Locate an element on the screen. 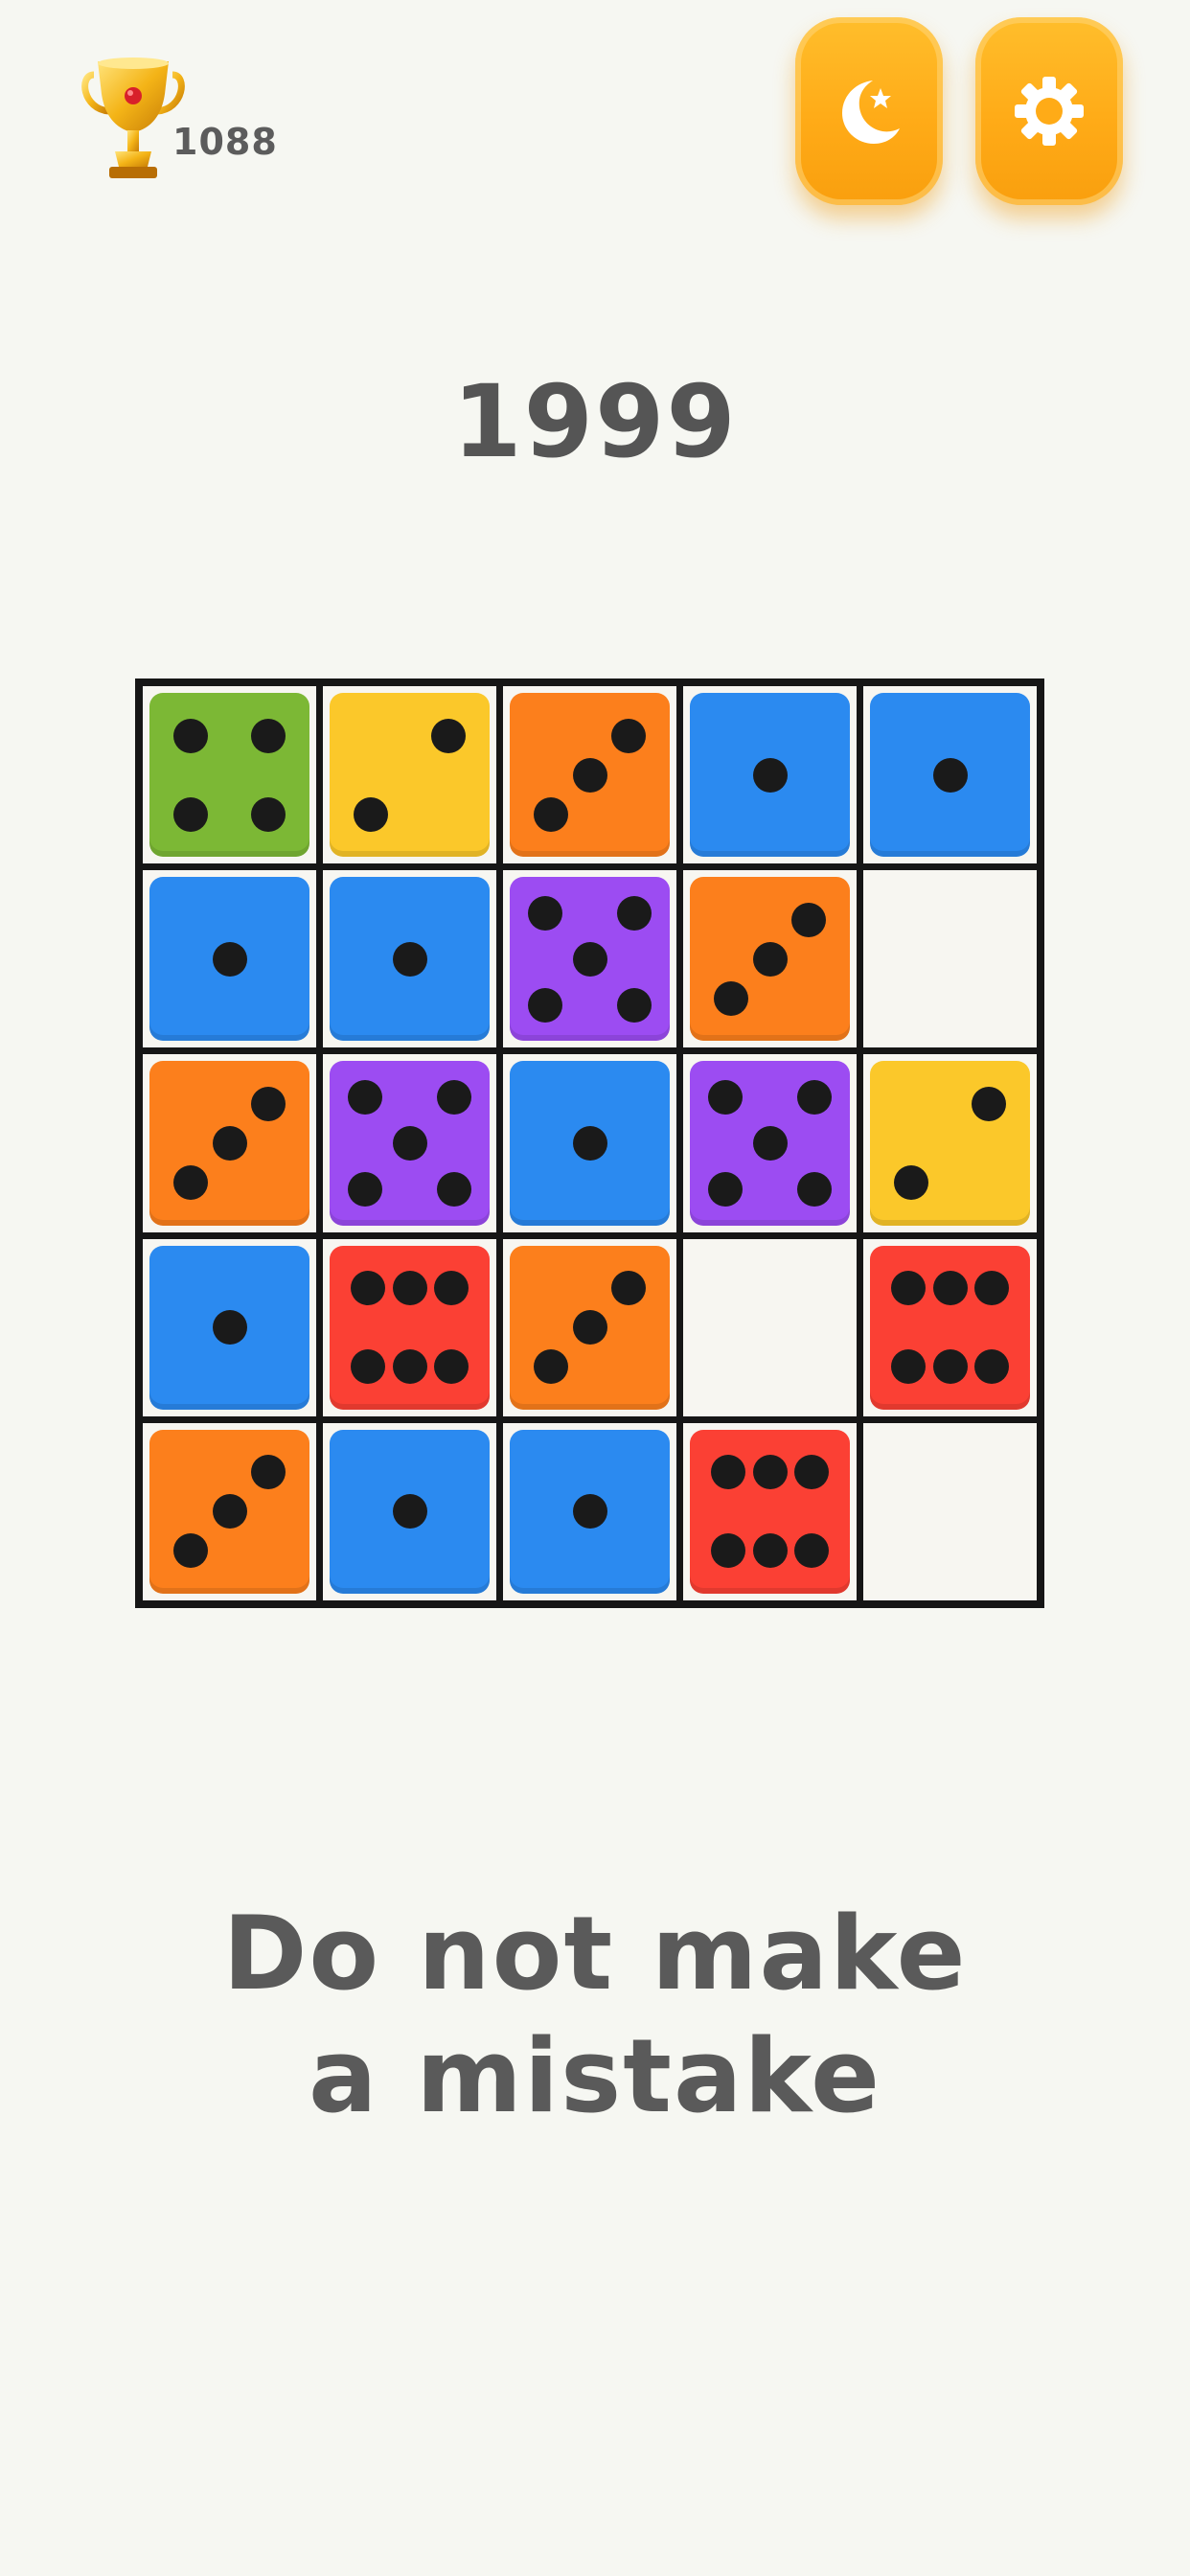 The height and width of the screenshot is (2576, 1190). board-cell-r3-c3 is located at coordinates (590, 1143).